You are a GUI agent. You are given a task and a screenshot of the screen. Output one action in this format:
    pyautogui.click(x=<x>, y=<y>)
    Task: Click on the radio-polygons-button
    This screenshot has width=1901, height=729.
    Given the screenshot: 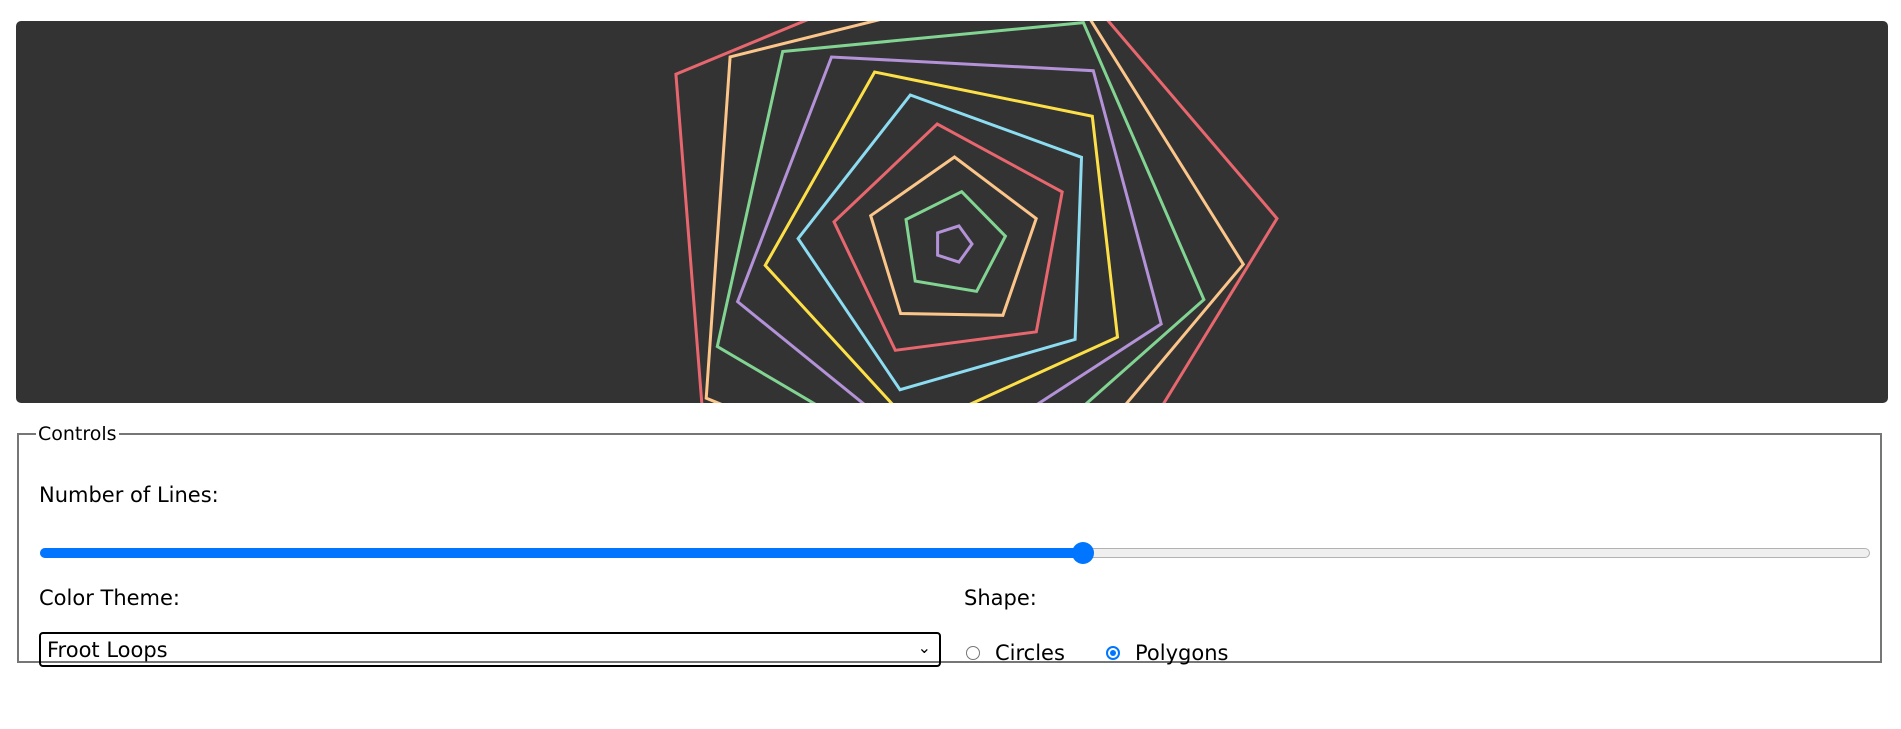 What is the action you would take?
    pyautogui.click(x=1113, y=653)
    